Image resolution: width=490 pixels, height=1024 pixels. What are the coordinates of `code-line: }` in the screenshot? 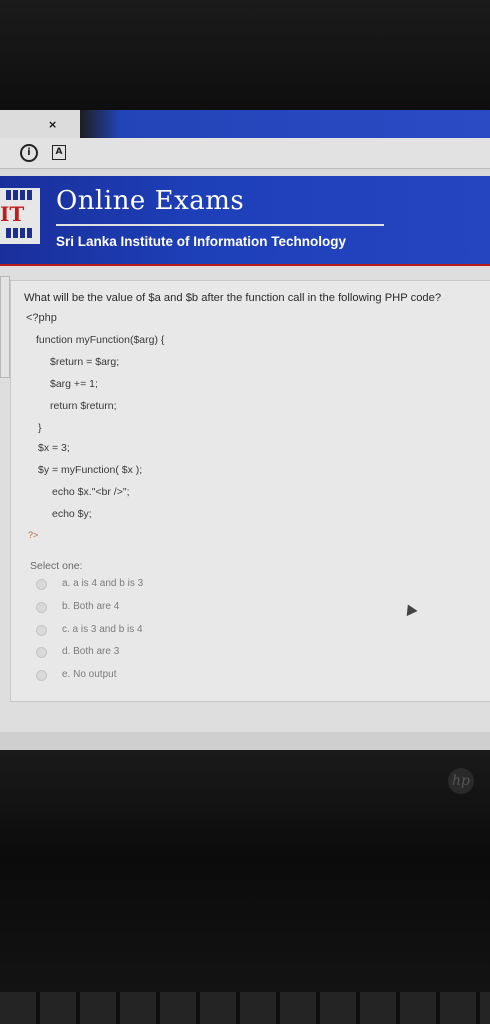 It's located at (40, 428).